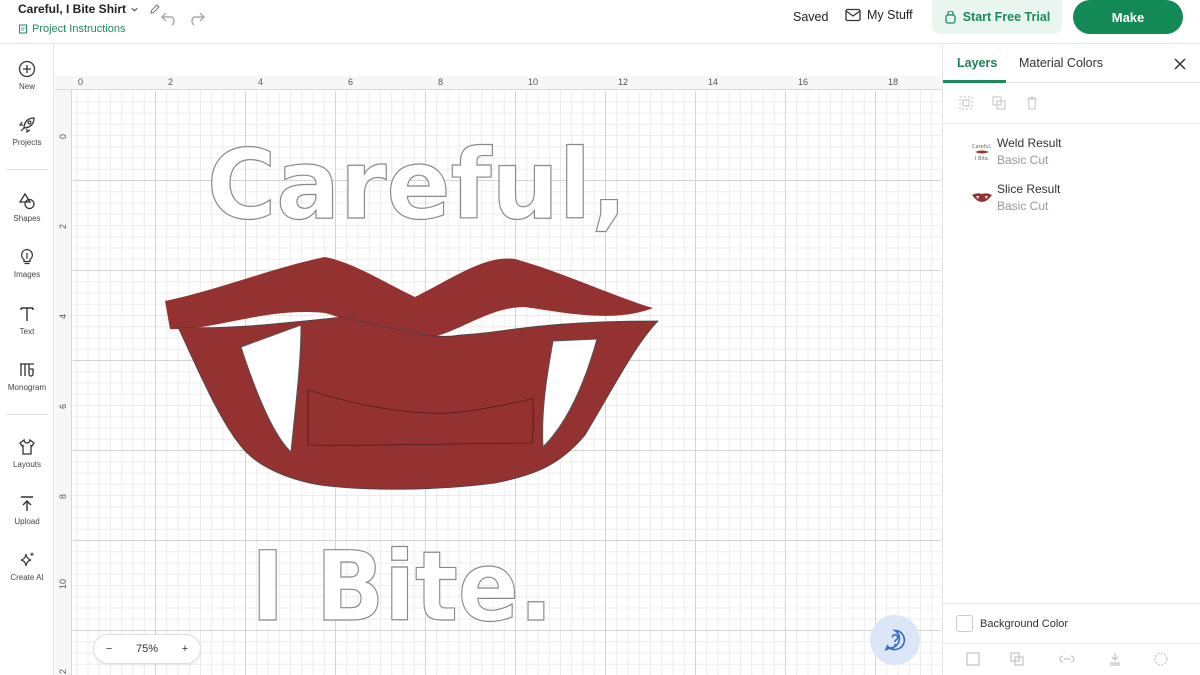  What do you see at coordinates (27, 68) in the screenshot?
I see `plus-circle-icon` at bounding box center [27, 68].